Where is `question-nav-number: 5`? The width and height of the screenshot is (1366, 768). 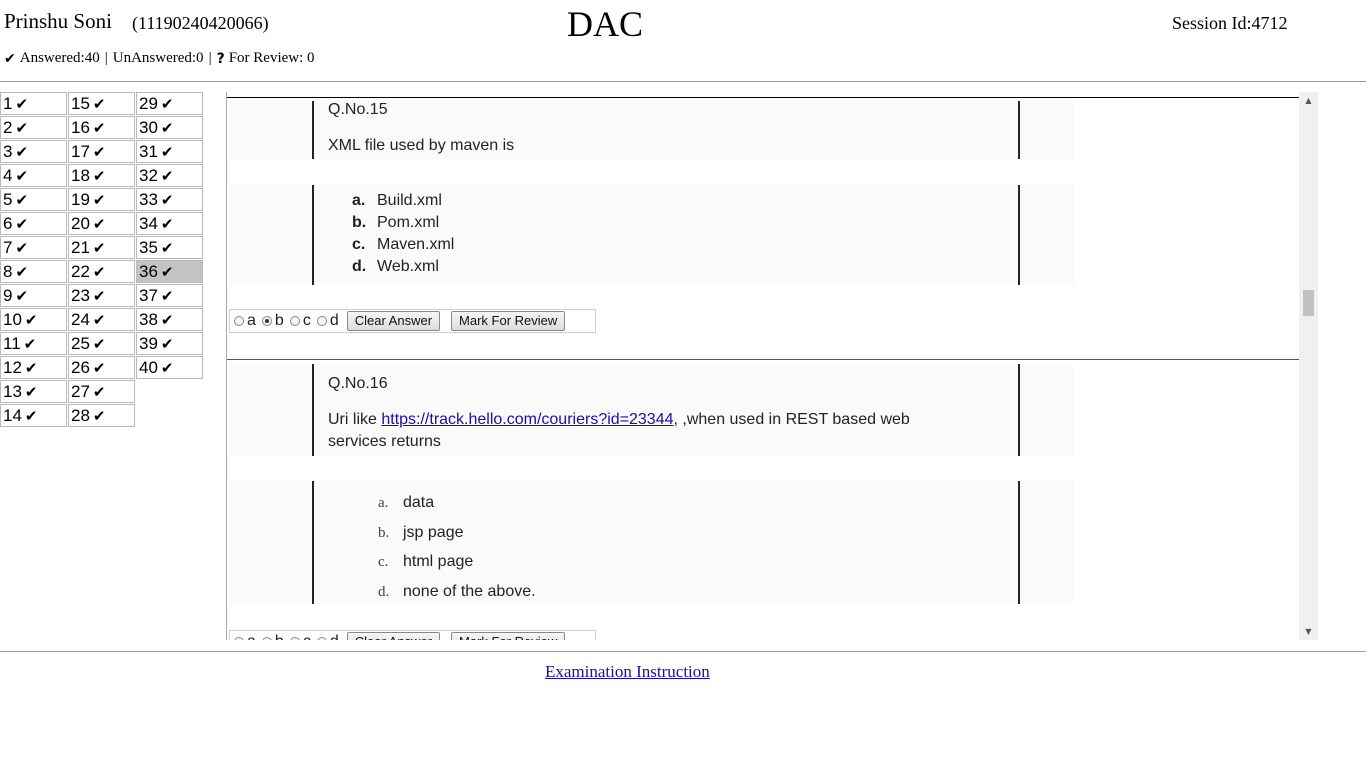 question-nav-number: 5 is located at coordinates (8, 199).